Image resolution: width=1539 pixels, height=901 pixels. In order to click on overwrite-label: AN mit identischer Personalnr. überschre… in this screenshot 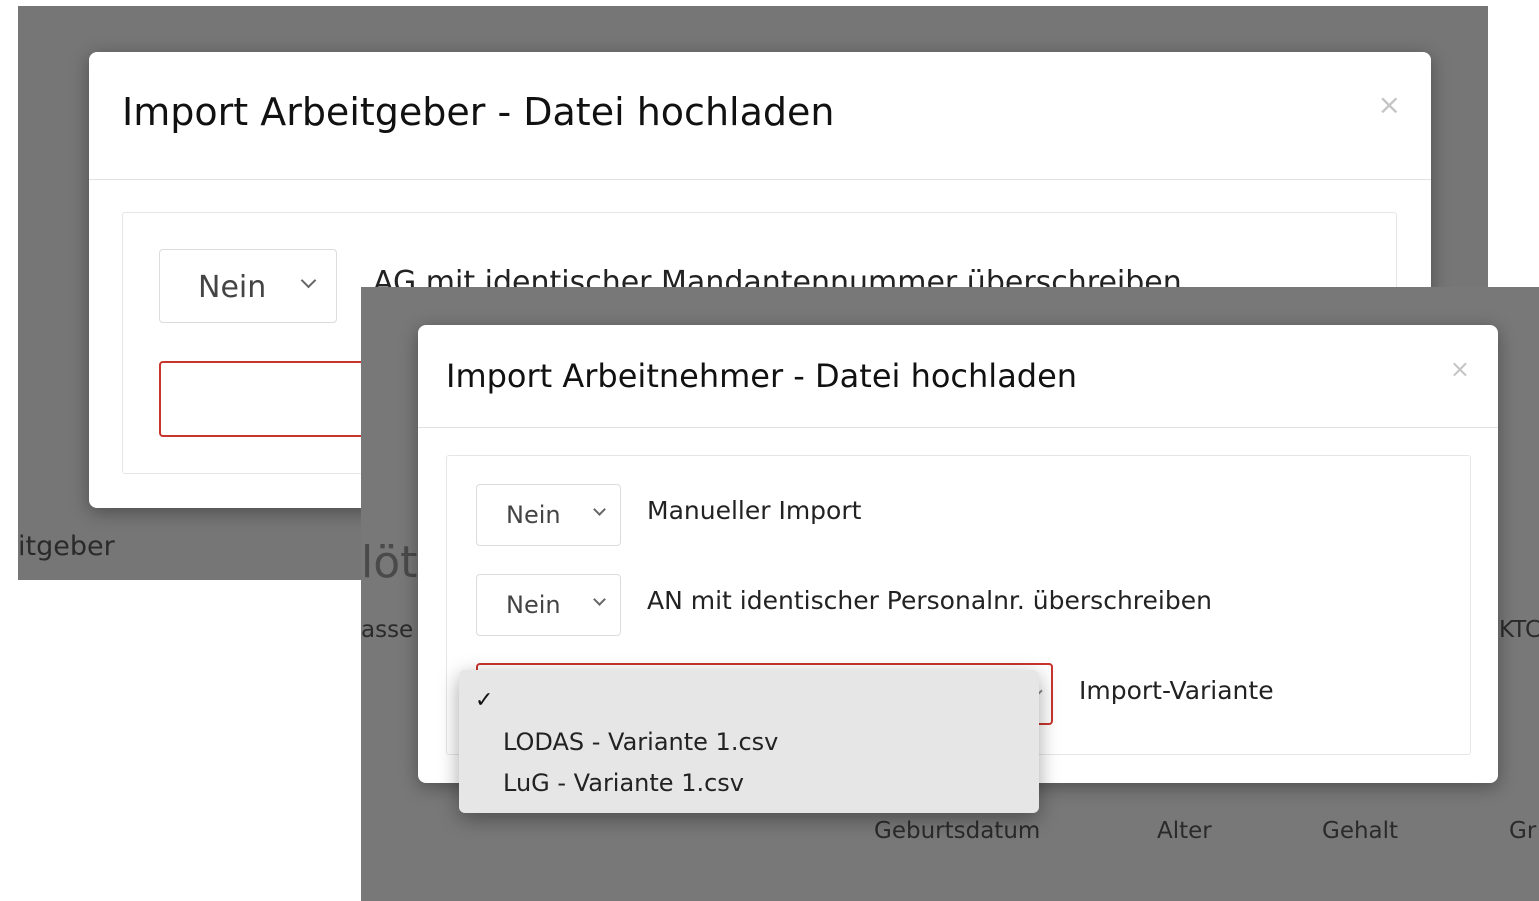, I will do `click(929, 600)`.